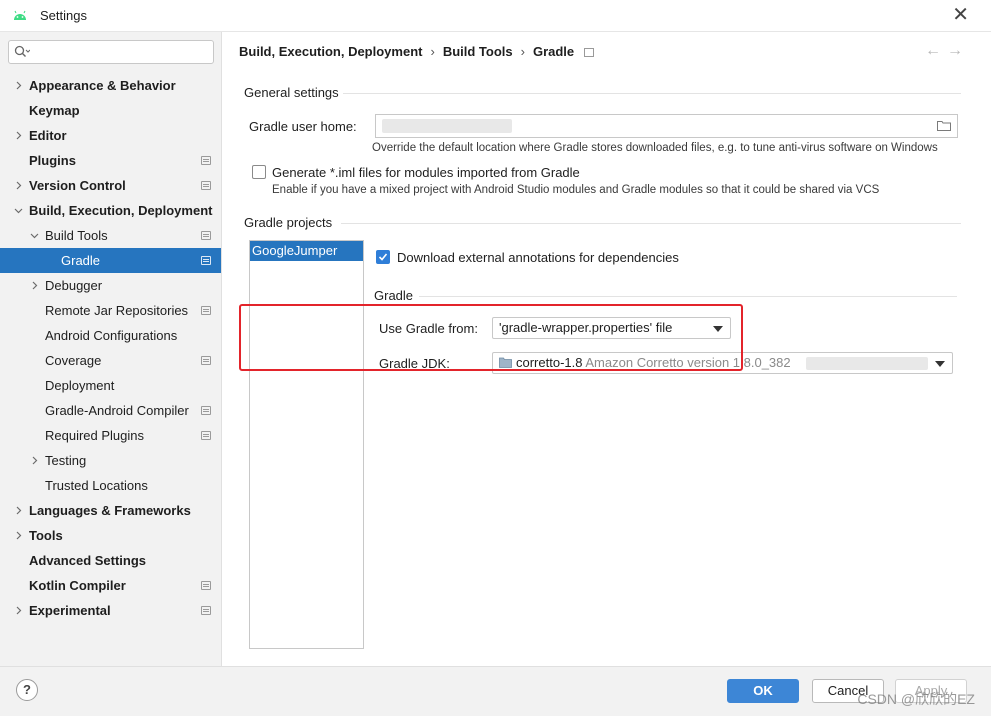  What do you see at coordinates (330, 51) in the screenshot?
I see `breadcrumb-item: Build, Execution, Deployment` at bounding box center [330, 51].